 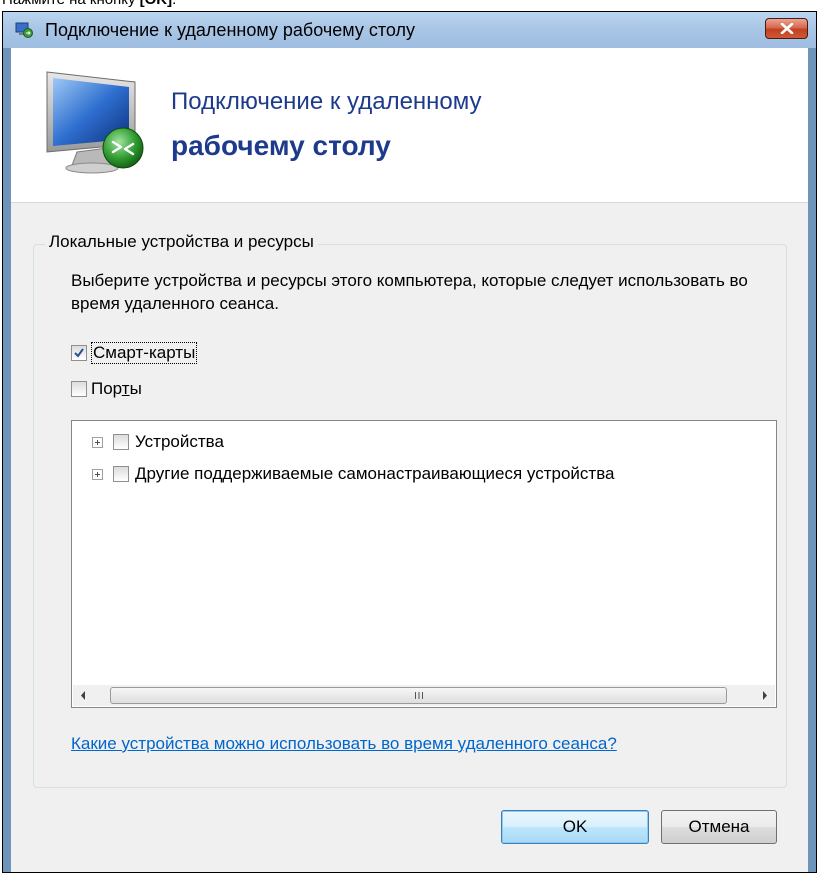 What do you see at coordinates (179, 441) in the screenshot?
I see `tree-item-devices-label: Устройства` at bounding box center [179, 441].